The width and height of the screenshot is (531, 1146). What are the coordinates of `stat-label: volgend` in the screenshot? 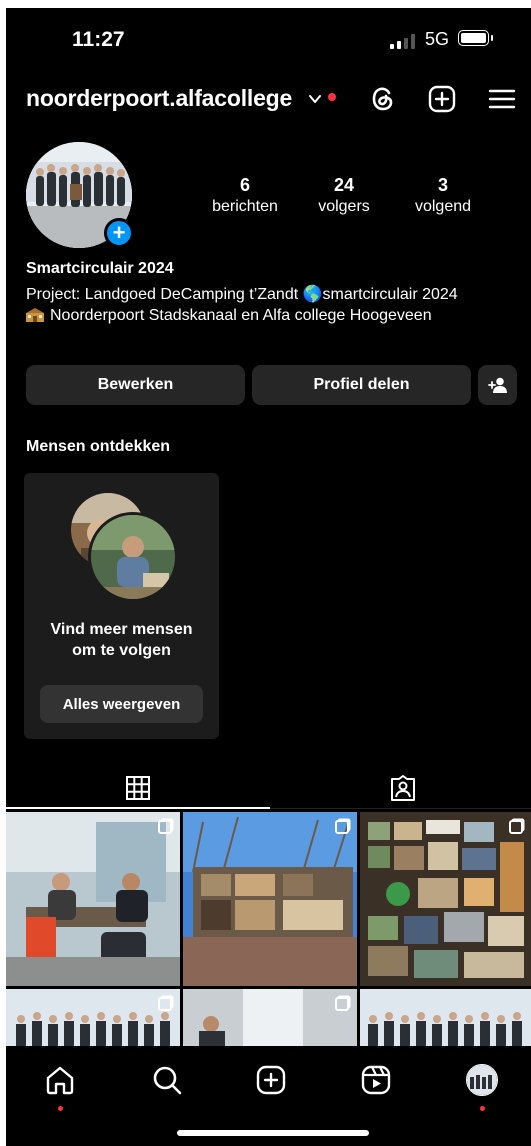 It's located at (443, 206).